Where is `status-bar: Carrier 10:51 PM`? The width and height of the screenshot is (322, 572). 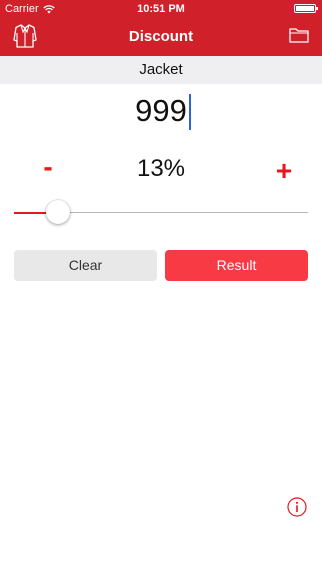 status-bar: Carrier 10:51 PM is located at coordinates (161, 9).